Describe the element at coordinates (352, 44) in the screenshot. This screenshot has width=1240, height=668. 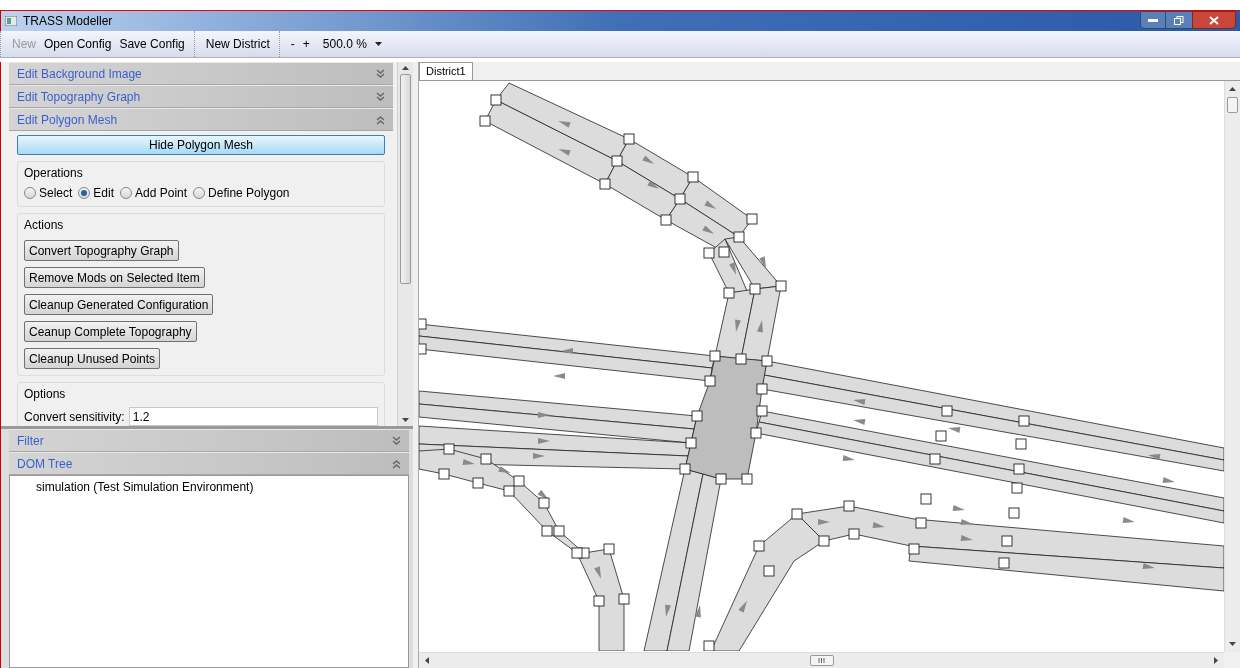
I see `zoom-dropdown: 500.0 %` at that location.